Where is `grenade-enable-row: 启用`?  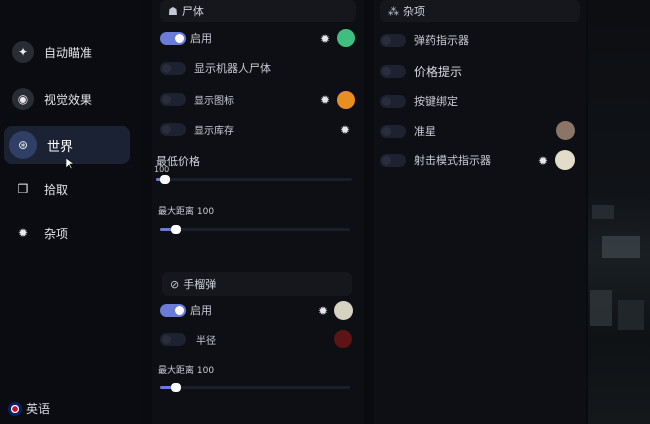 grenade-enable-row: 启用 is located at coordinates (186, 310).